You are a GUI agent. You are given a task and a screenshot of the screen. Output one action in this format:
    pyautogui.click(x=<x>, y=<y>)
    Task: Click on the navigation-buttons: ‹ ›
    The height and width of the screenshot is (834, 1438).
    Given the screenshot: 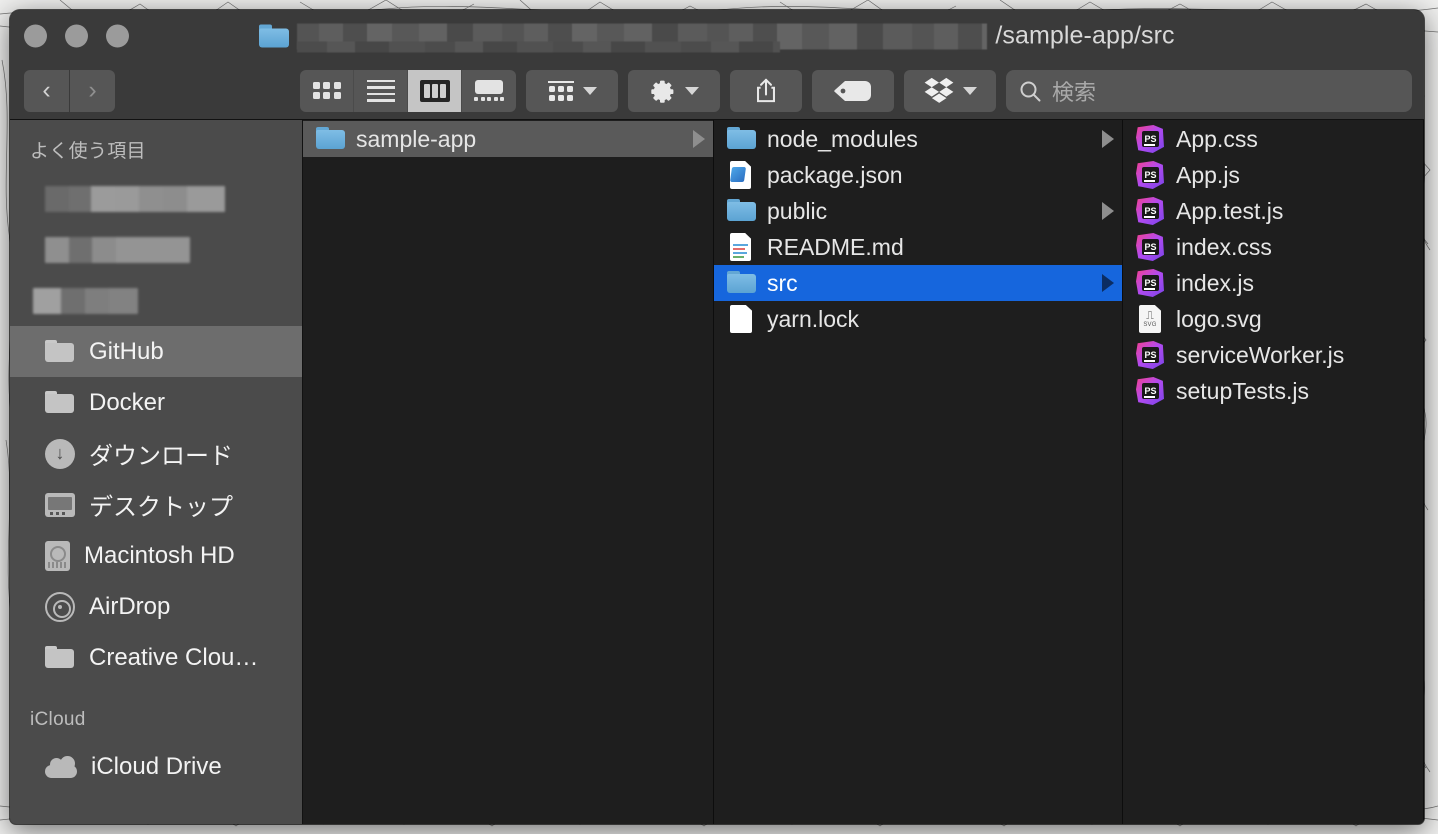 What is the action you would take?
    pyautogui.click(x=69, y=90)
    